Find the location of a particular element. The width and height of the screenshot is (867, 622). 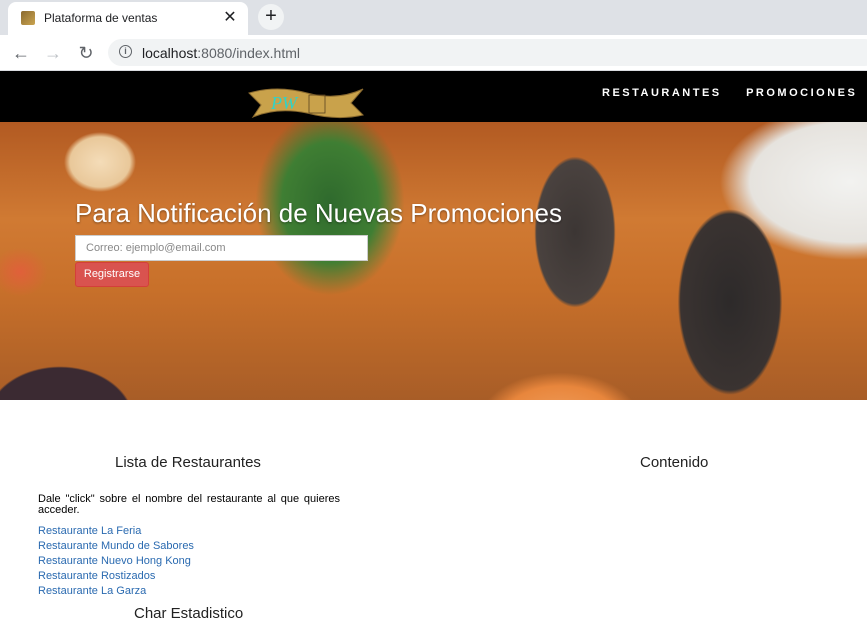

restaurant-link: Restaurante Rostizados is located at coordinates (96, 576).